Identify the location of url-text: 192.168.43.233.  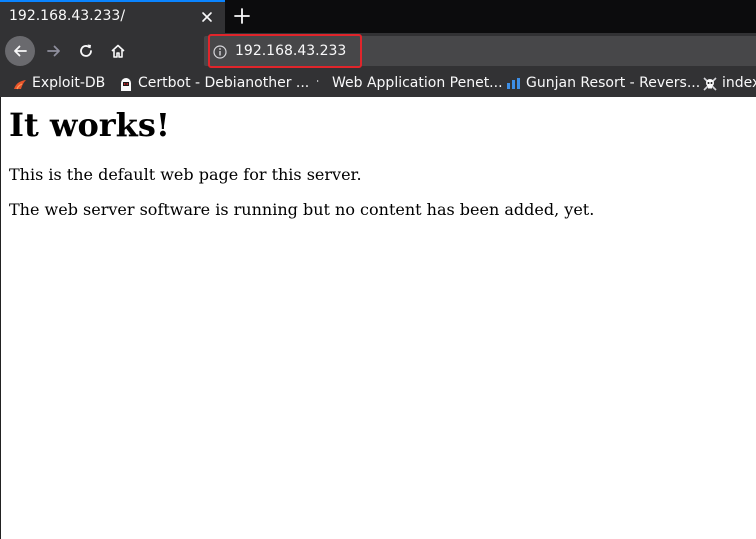
(290, 51).